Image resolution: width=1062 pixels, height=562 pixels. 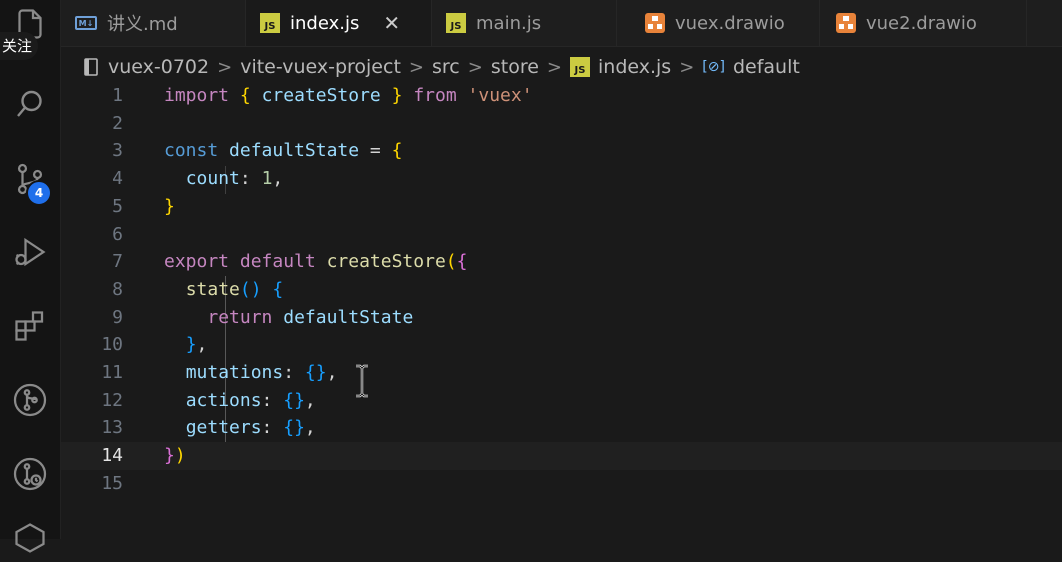 What do you see at coordinates (92, 456) in the screenshot?
I see `line-number: 14` at bounding box center [92, 456].